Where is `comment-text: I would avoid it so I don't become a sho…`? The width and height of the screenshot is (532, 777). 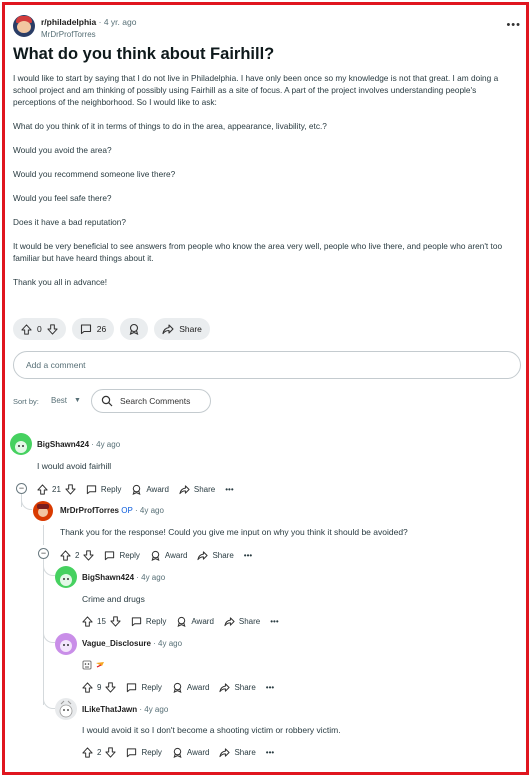 comment-text: I would avoid it so I don't become a sho… is located at coordinates (211, 730).